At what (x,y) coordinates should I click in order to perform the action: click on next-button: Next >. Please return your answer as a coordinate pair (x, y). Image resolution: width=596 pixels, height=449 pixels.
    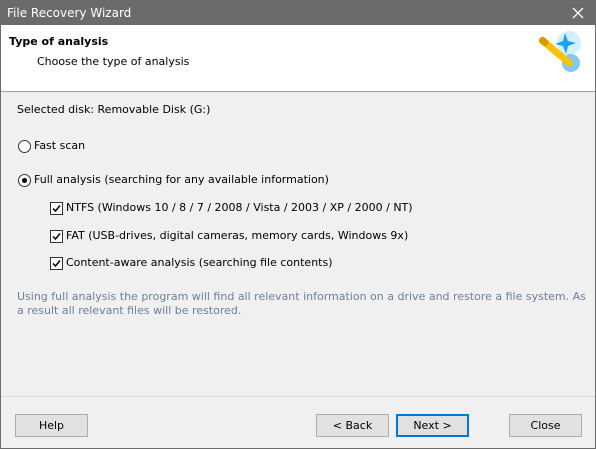
    Looking at the image, I should click on (432, 425).